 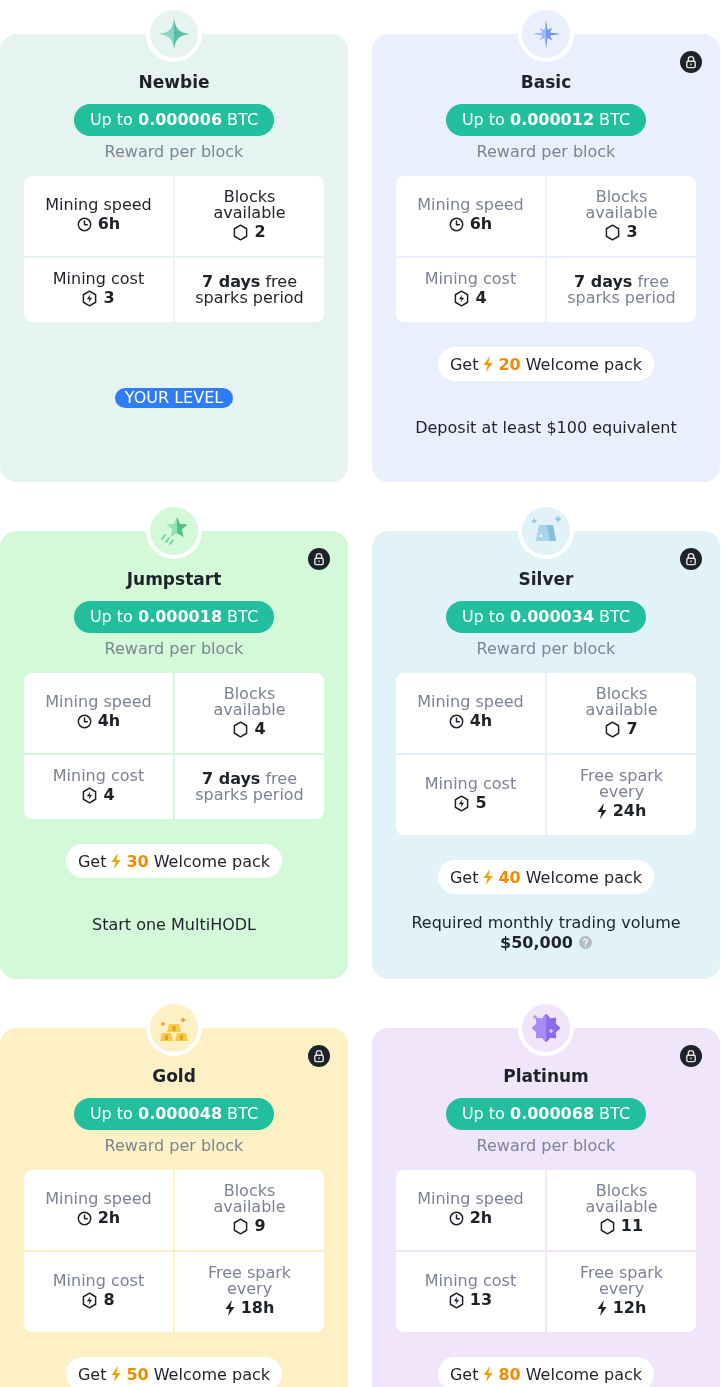 What do you see at coordinates (481, 1300) in the screenshot?
I see `stat-value: 13` at bounding box center [481, 1300].